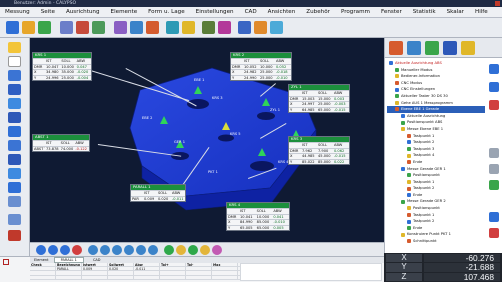  What do you see at coordinates (436, 169) in the screenshot?
I see `tree-node: Messe Gerade GER 1` at bounding box center [436, 169].